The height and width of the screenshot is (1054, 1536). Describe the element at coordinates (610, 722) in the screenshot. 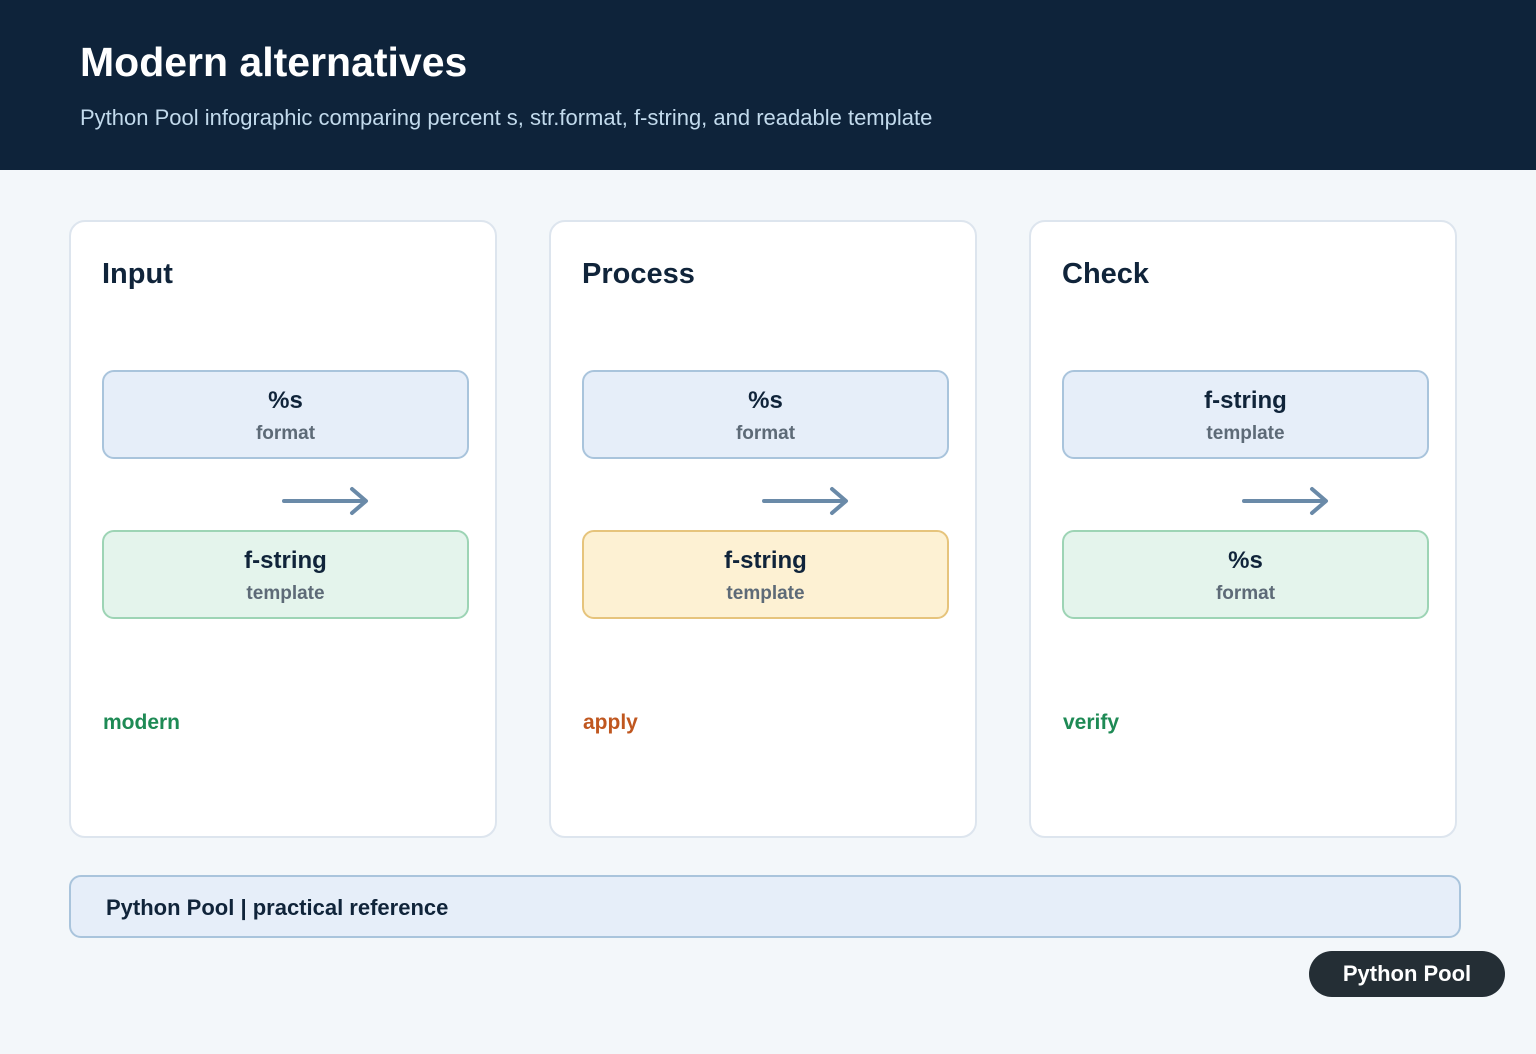

I see `panel-tag: apply` at that location.